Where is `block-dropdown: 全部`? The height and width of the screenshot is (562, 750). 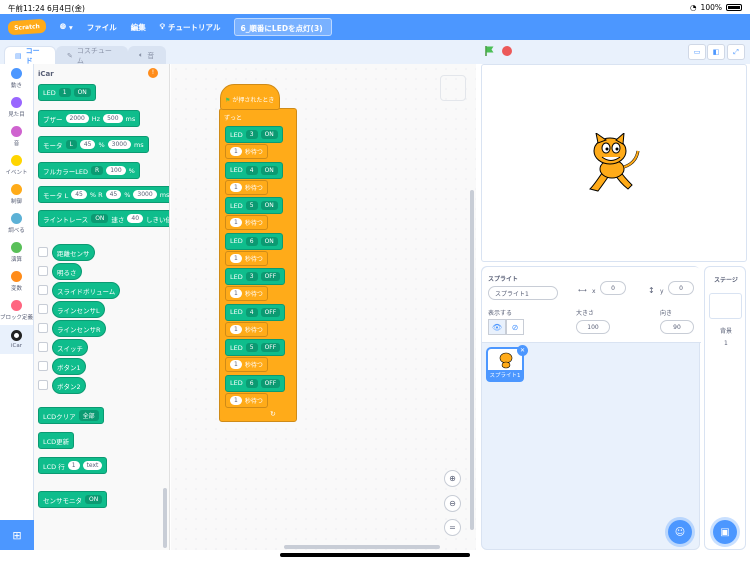 block-dropdown: 全部 is located at coordinates (88, 415).